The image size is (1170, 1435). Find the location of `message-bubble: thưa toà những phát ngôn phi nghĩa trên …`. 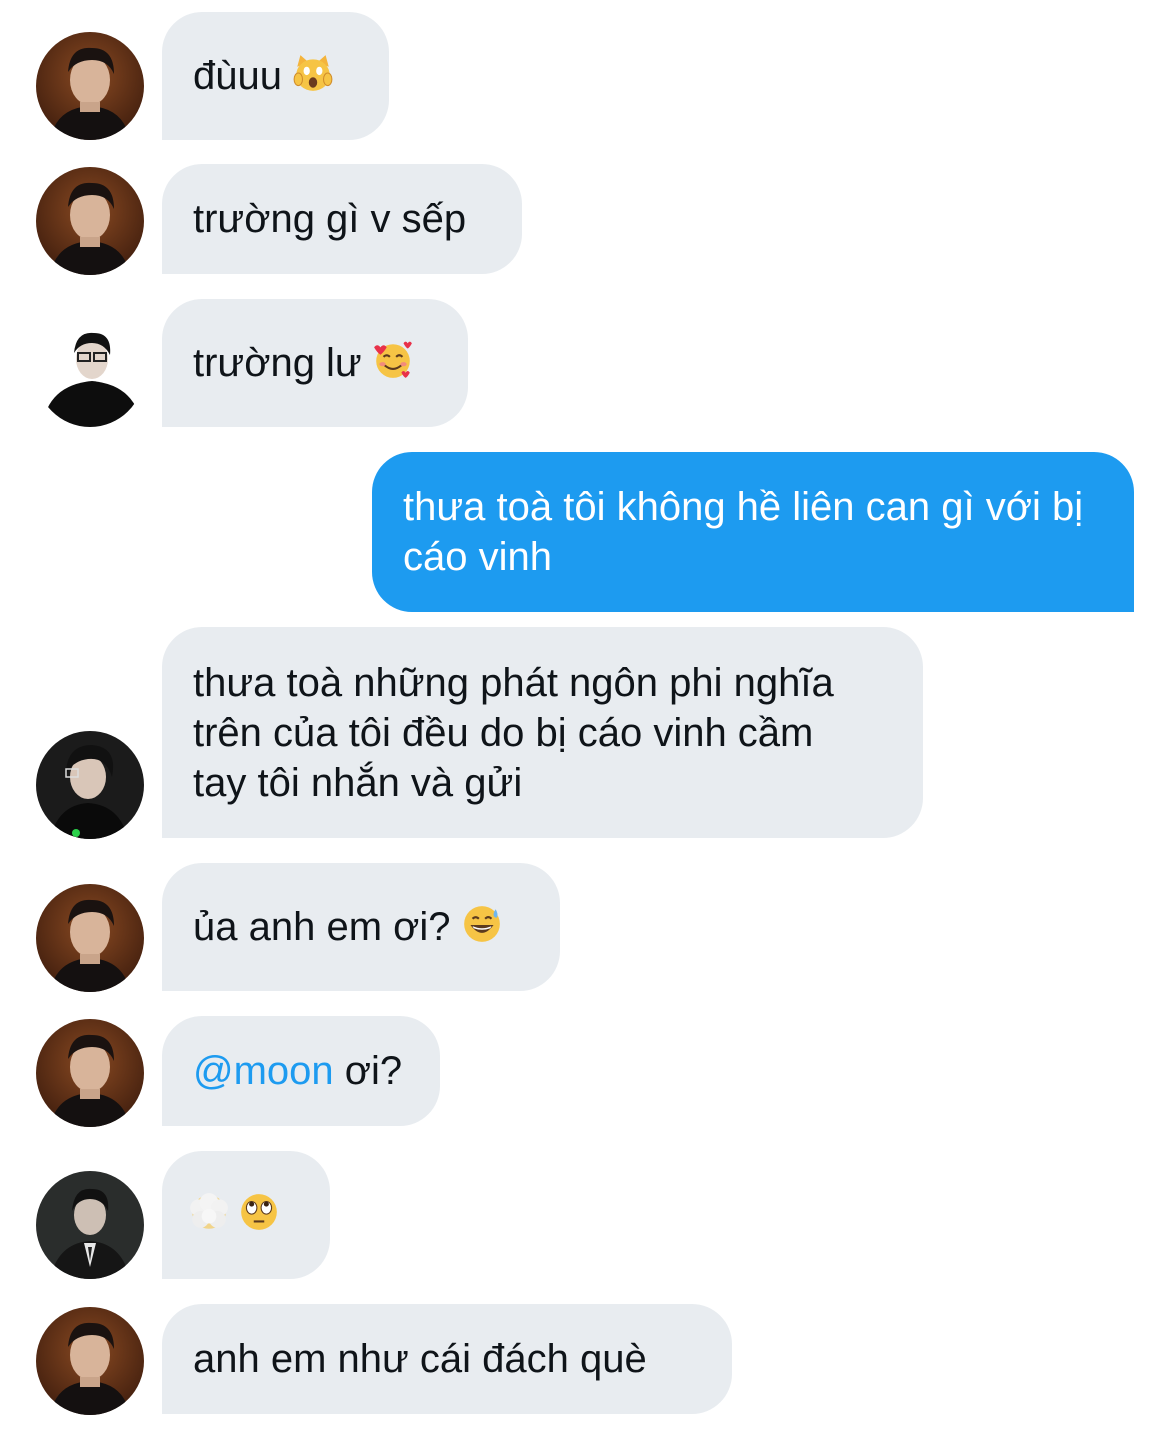

message-bubble: thưa toà những phát ngôn phi nghĩa trên … is located at coordinates (542, 732).